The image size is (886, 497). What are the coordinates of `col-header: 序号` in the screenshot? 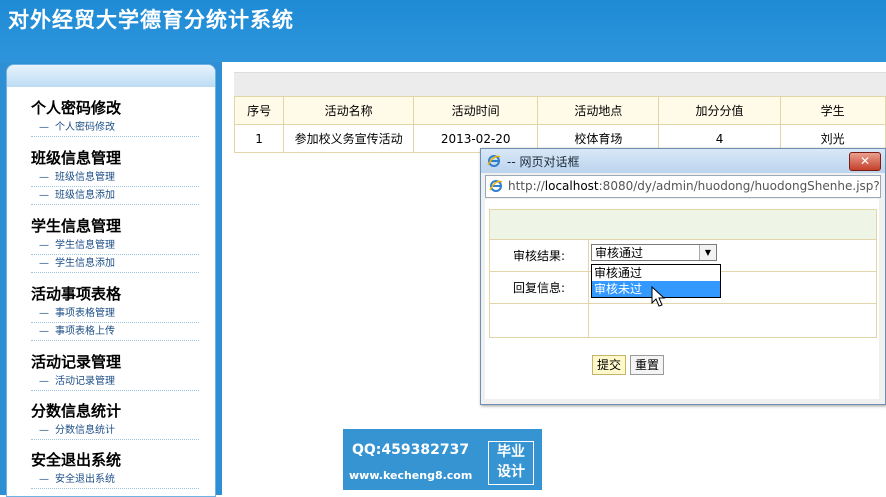 It's located at (259, 110).